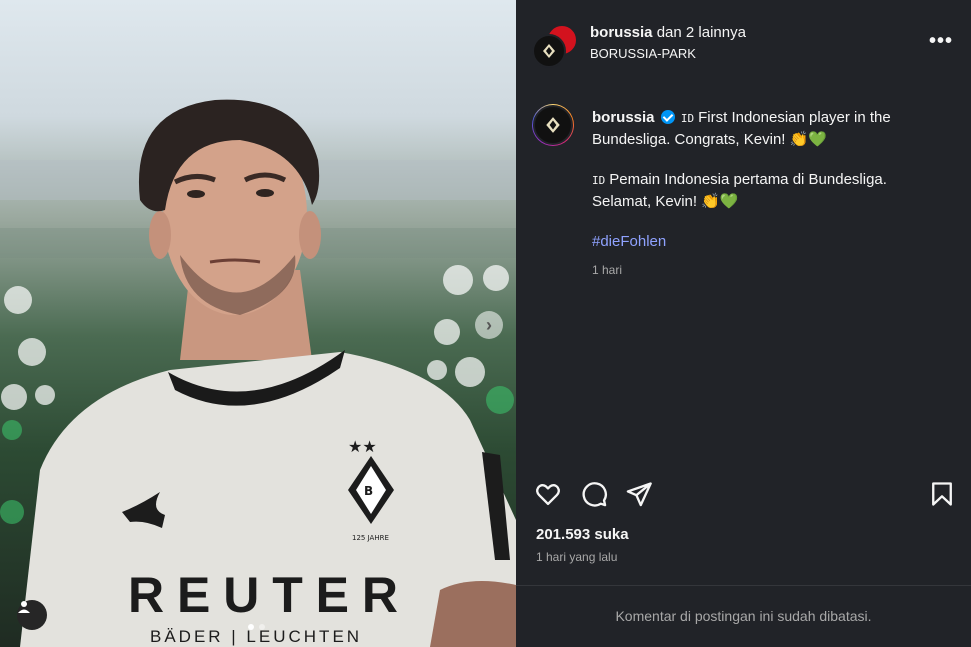 This screenshot has height=647, width=971. I want to click on like-button, so click(548, 494).